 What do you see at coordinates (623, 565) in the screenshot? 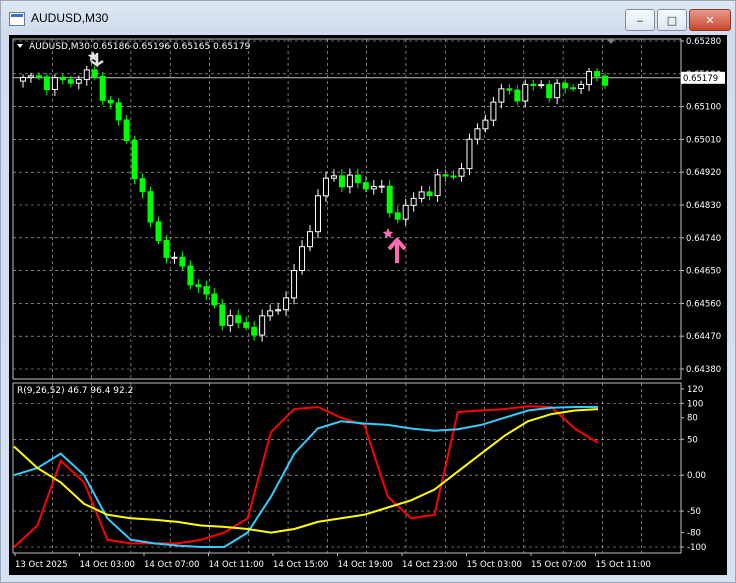
I see `time-tick-label: 15 Oct 11:00` at bounding box center [623, 565].